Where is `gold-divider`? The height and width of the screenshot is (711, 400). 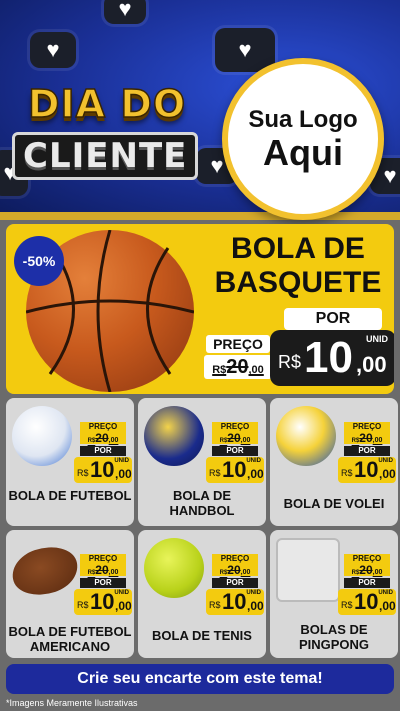
gold-divider is located at coordinates (200, 216).